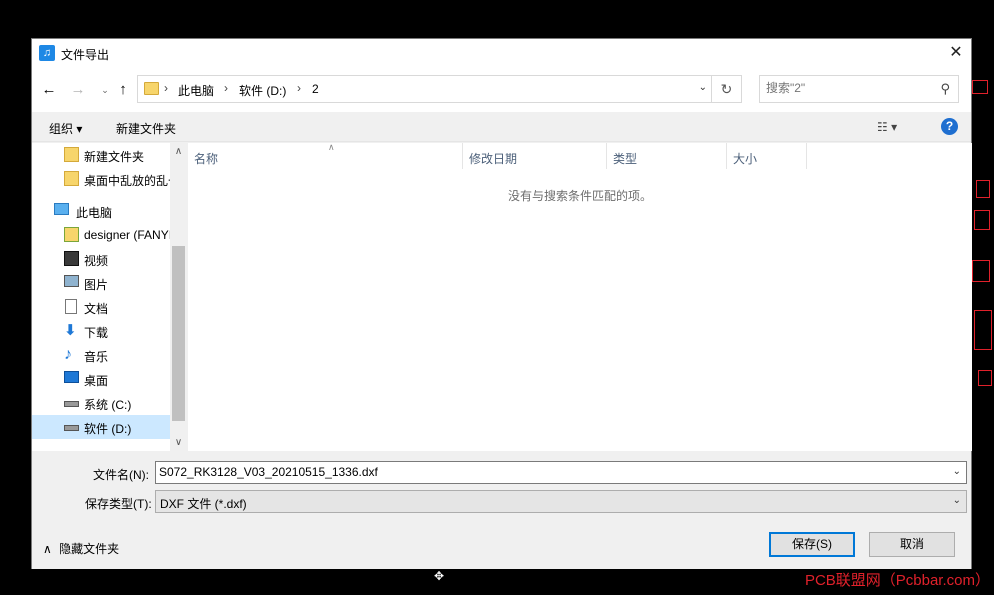 The height and width of the screenshot is (595, 994). What do you see at coordinates (96, 309) in the screenshot?
I see `sidebar-item-label: 文档` at bounding box center [96, 309].